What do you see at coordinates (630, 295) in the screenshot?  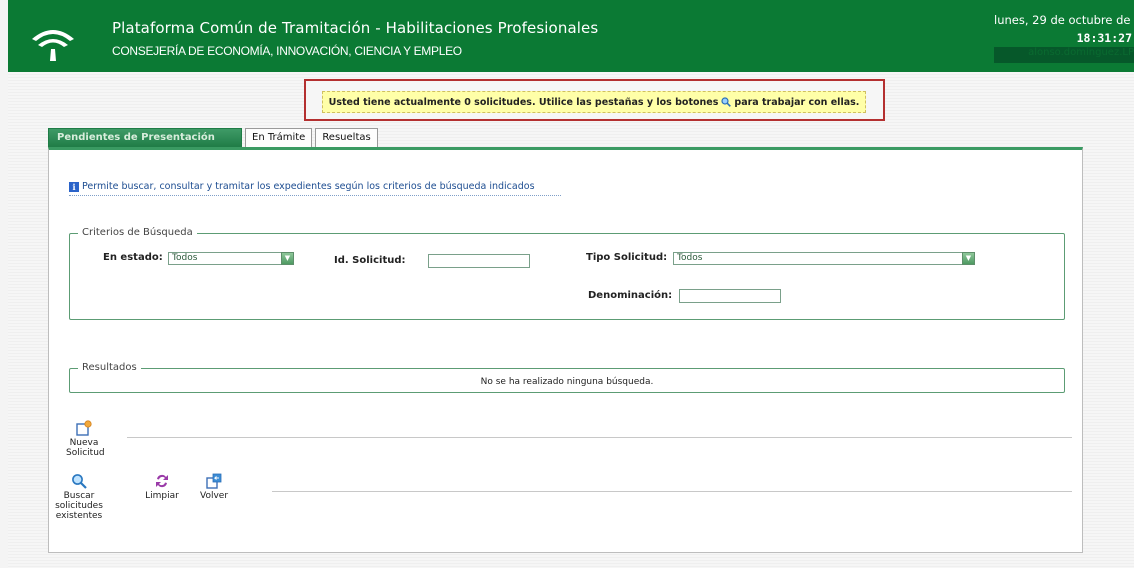 I see `denominacion-label: Denominación:` at bounding box center [630, 295].